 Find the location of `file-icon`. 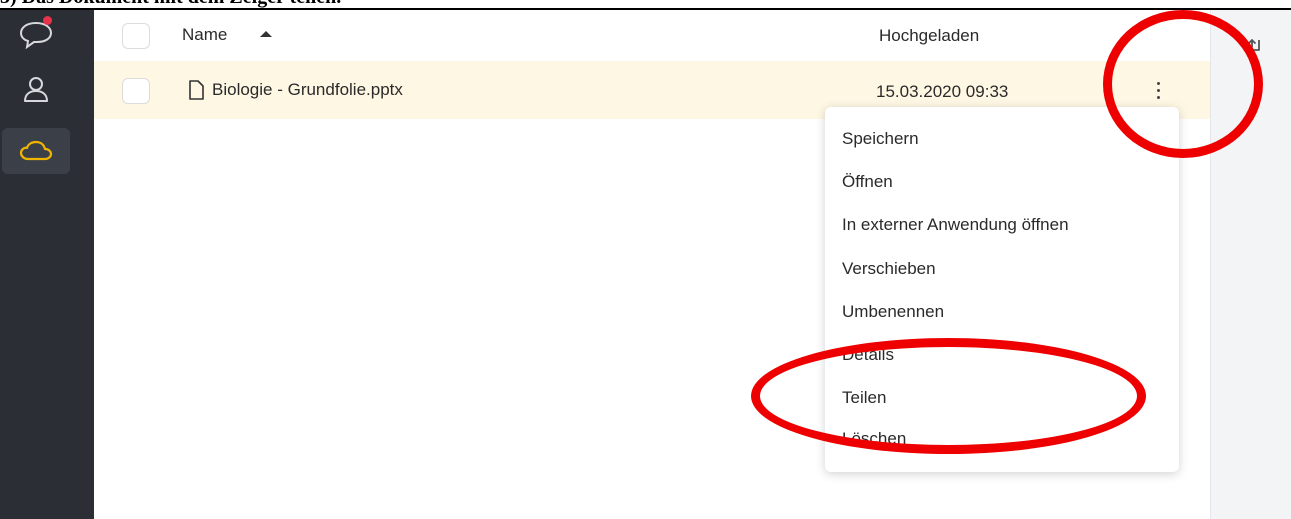

file-icon is located at coordinates (196, 90).